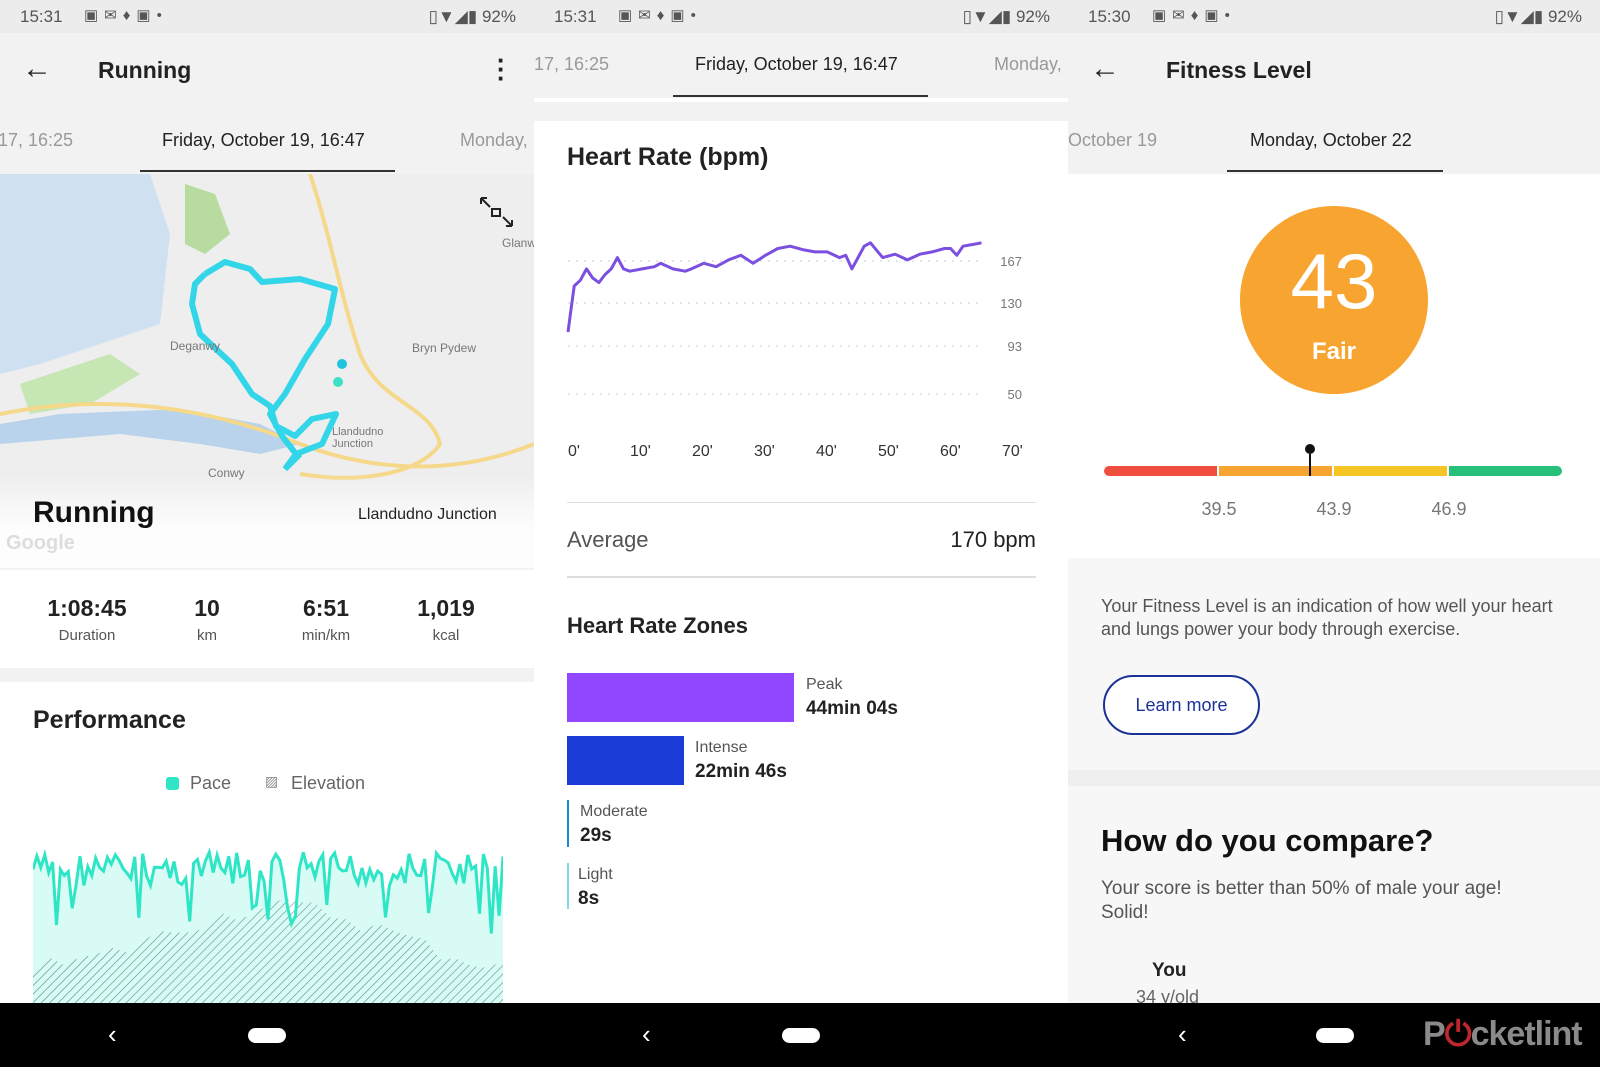  What do you see at coordinates (640, 451) in the screenshot?
I see `x-tick-label: 10'` at bounding box center [640, 451].